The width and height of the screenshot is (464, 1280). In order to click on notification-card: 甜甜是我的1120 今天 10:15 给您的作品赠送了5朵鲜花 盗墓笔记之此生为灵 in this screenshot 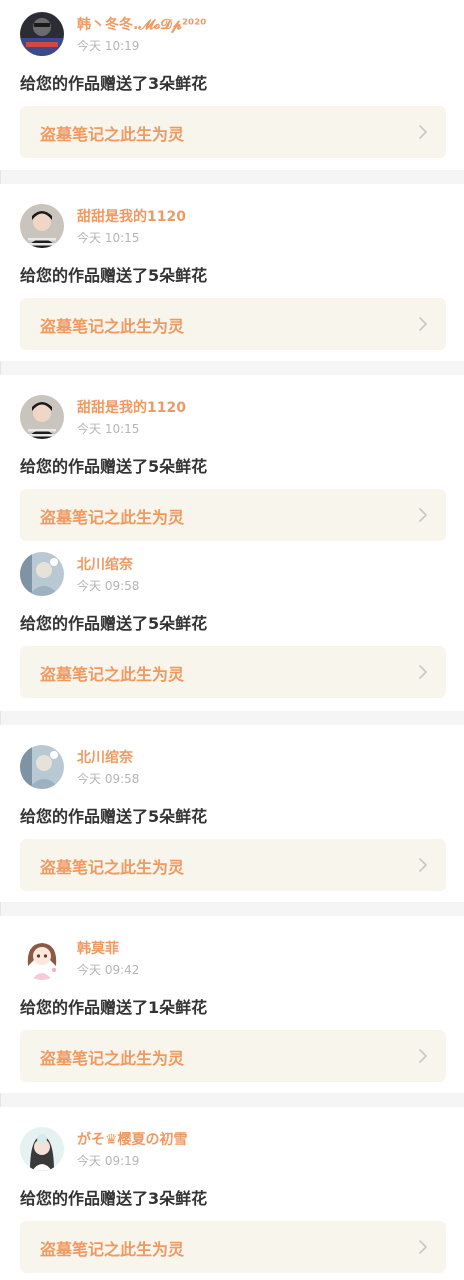, I will do `click(232, 272)`.